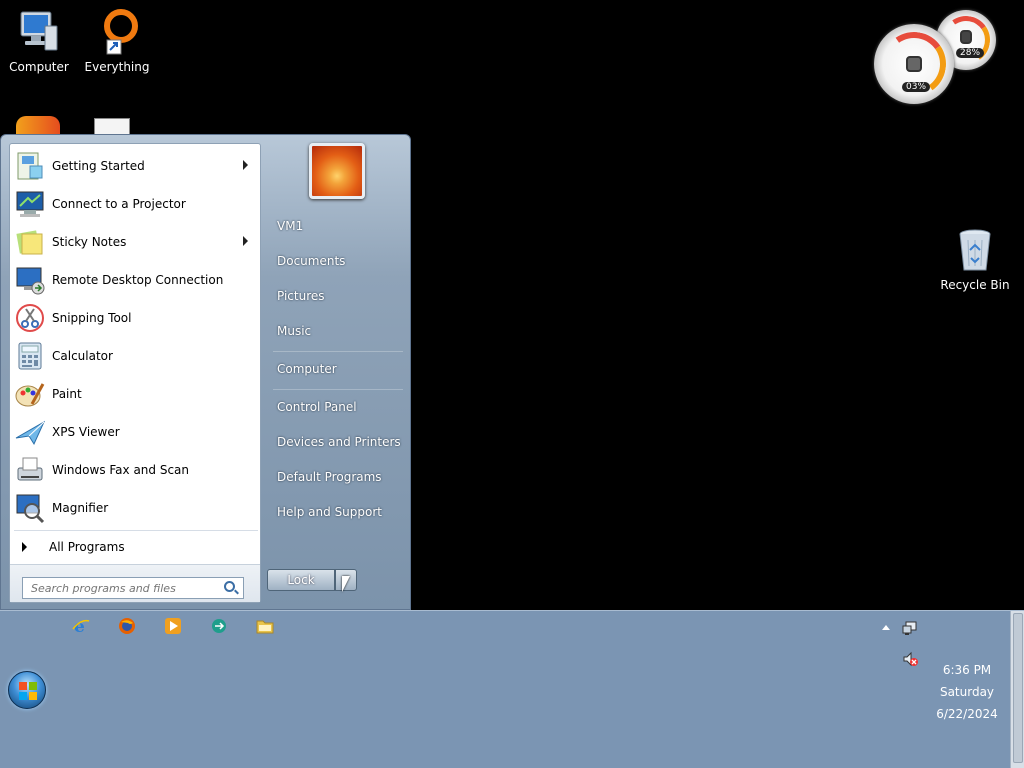 Image resolution: width=1024 pixels, height=768 pixels. I want to click on program-label: Sticky Notes, so click(89, 242).